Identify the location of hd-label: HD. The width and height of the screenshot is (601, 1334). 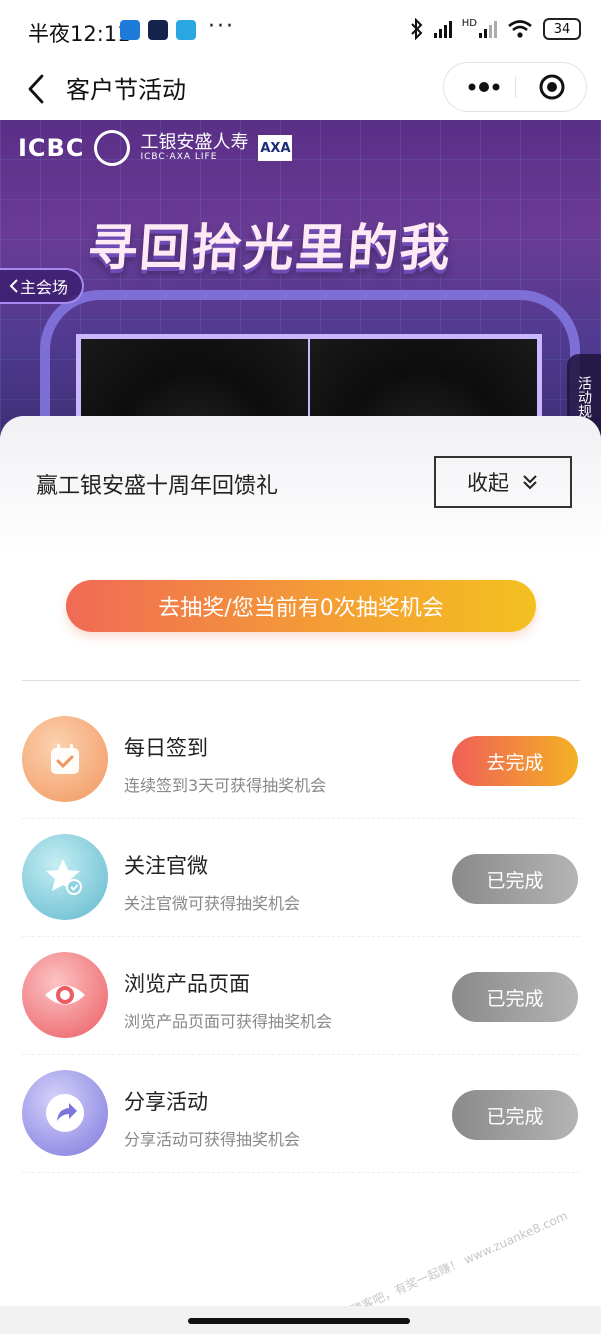
(469, 23).